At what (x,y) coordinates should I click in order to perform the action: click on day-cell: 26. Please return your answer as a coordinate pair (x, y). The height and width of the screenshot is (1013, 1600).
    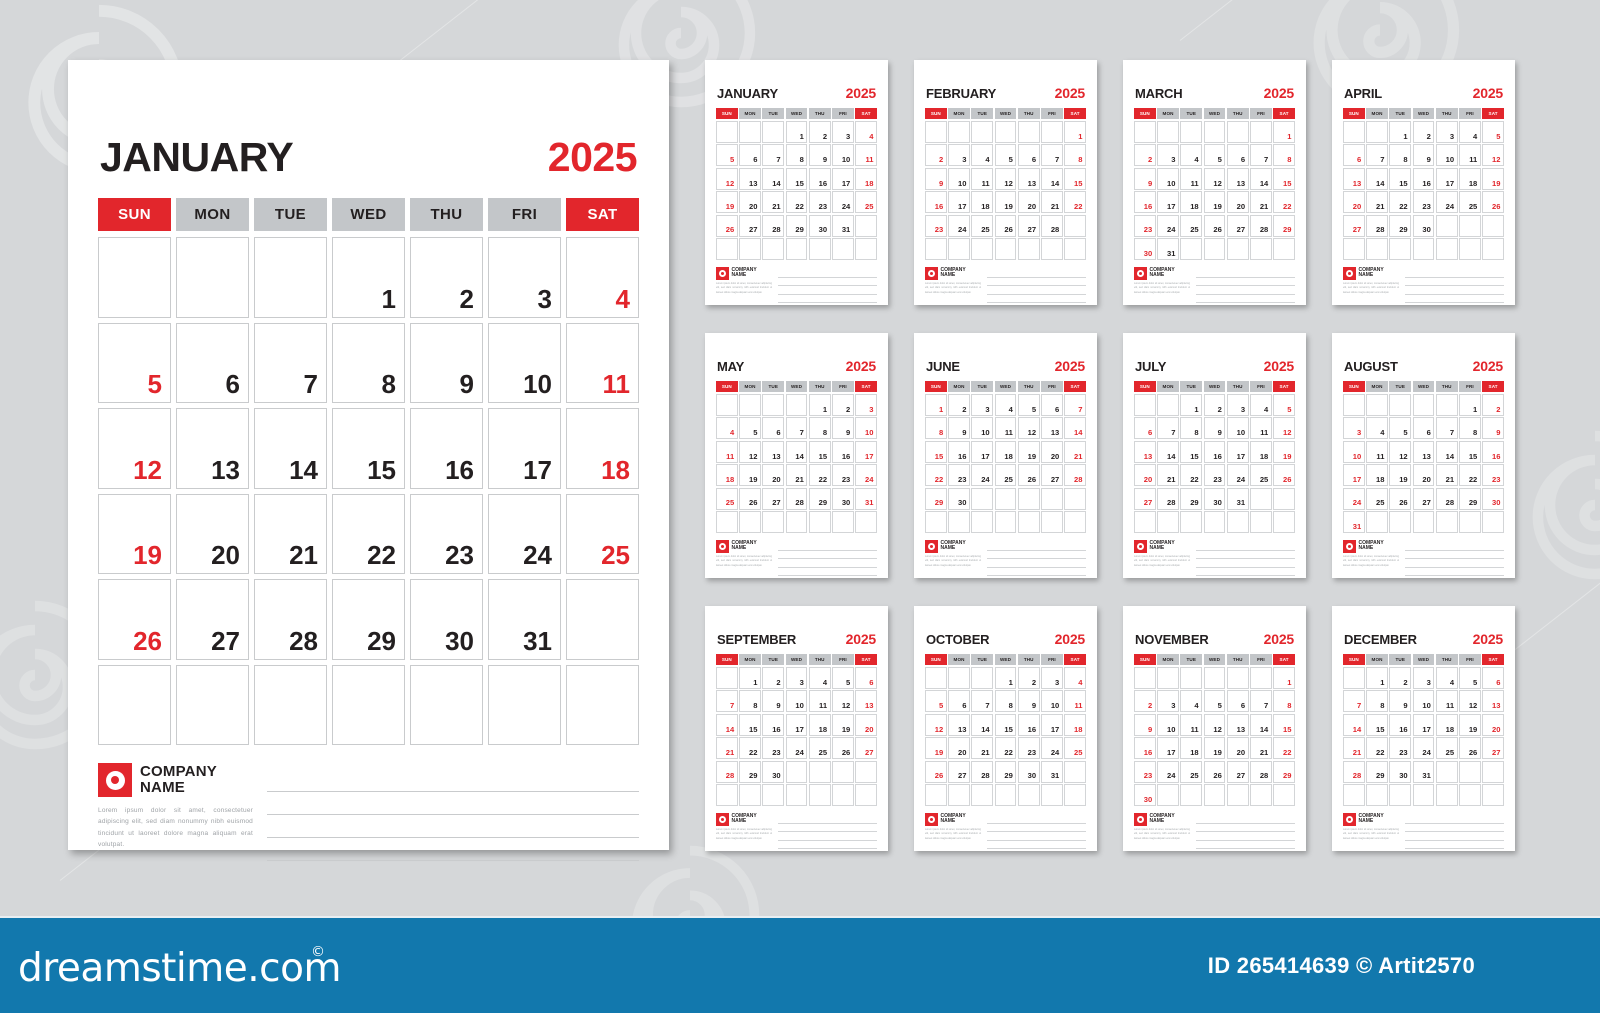
    Looking at the image, I should click on (1400, 498).